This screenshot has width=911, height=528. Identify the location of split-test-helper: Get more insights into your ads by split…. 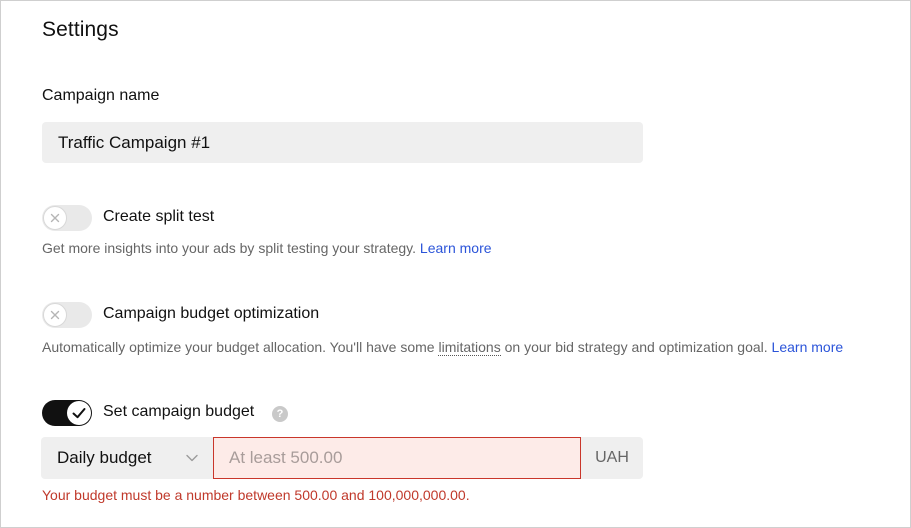
(267, 248).